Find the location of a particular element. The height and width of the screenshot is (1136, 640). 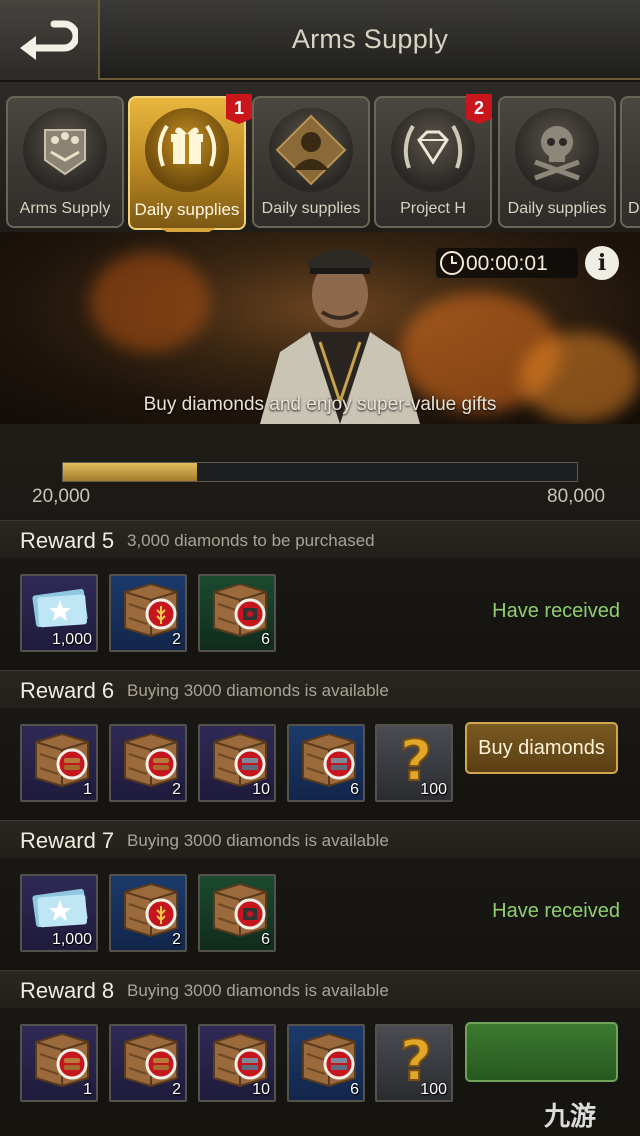

reward-subtitle: 3,000 diamonds to be purchased is located at coordinates (251, 540).